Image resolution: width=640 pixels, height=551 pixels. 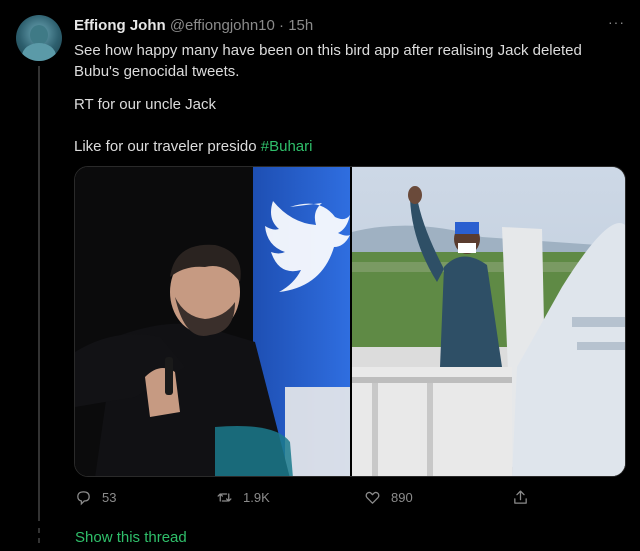 I want to click on reply-icon, so click(x=83, y=498).